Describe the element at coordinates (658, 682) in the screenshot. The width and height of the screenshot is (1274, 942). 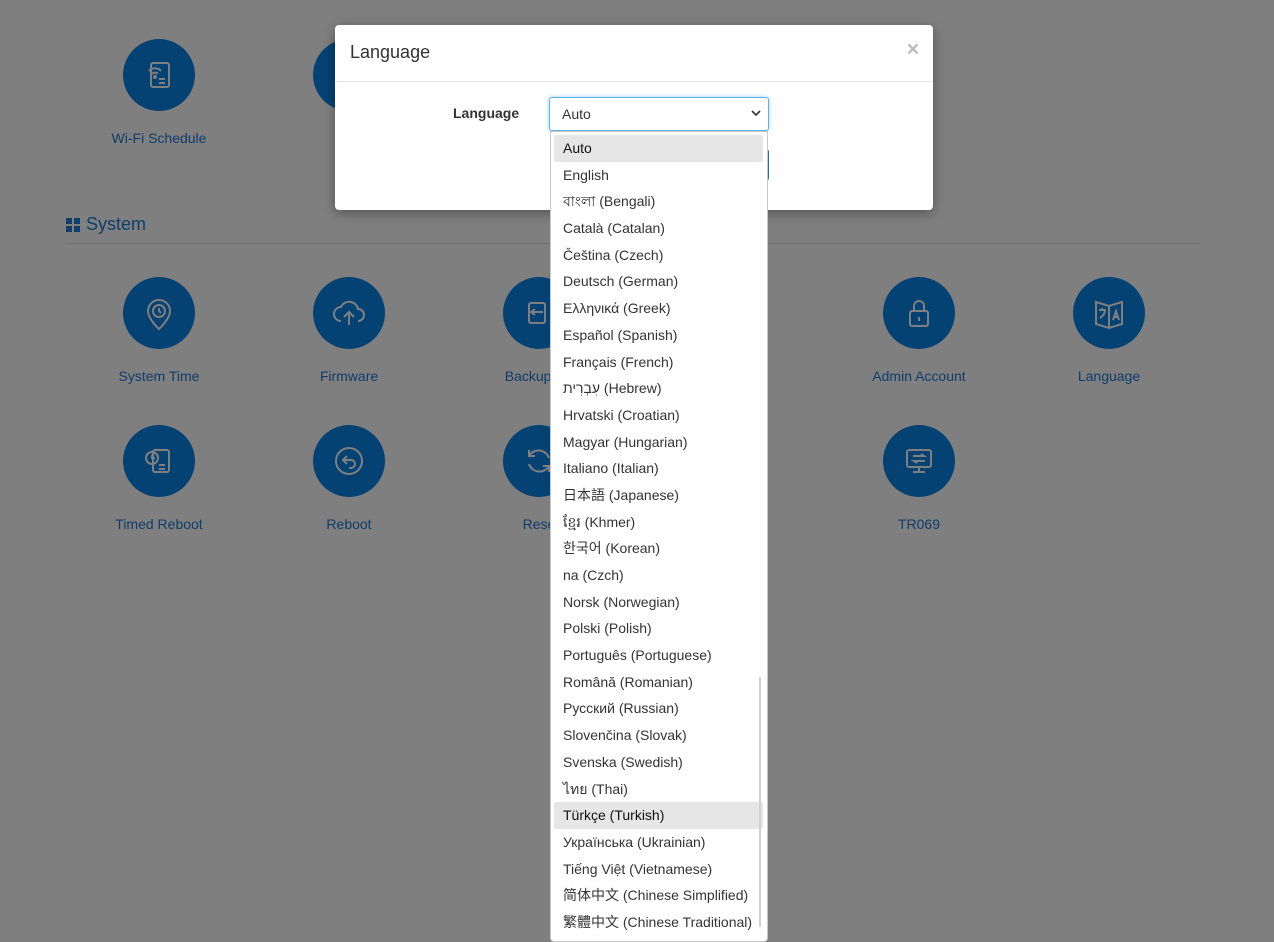
I see `language-option: Română (Romanian)` at that location.